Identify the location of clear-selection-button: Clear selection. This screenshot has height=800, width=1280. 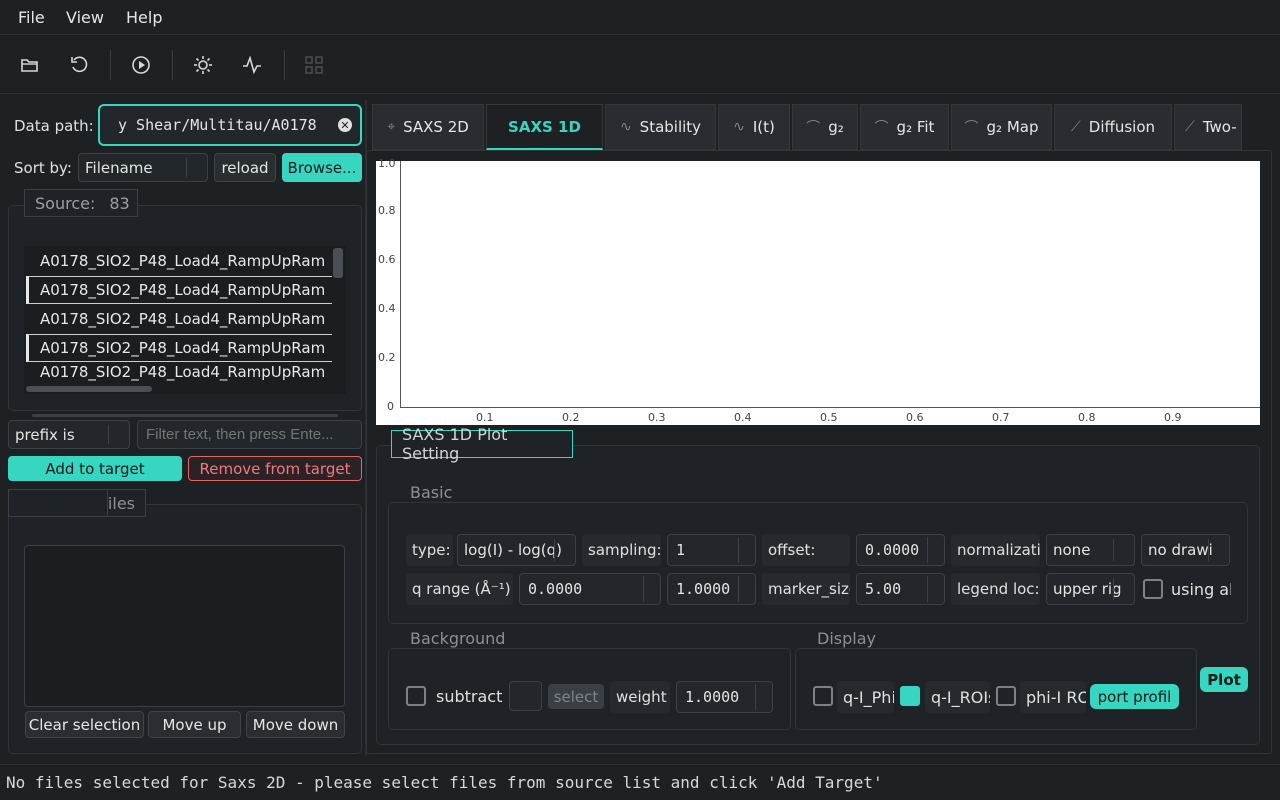
(84, 724).